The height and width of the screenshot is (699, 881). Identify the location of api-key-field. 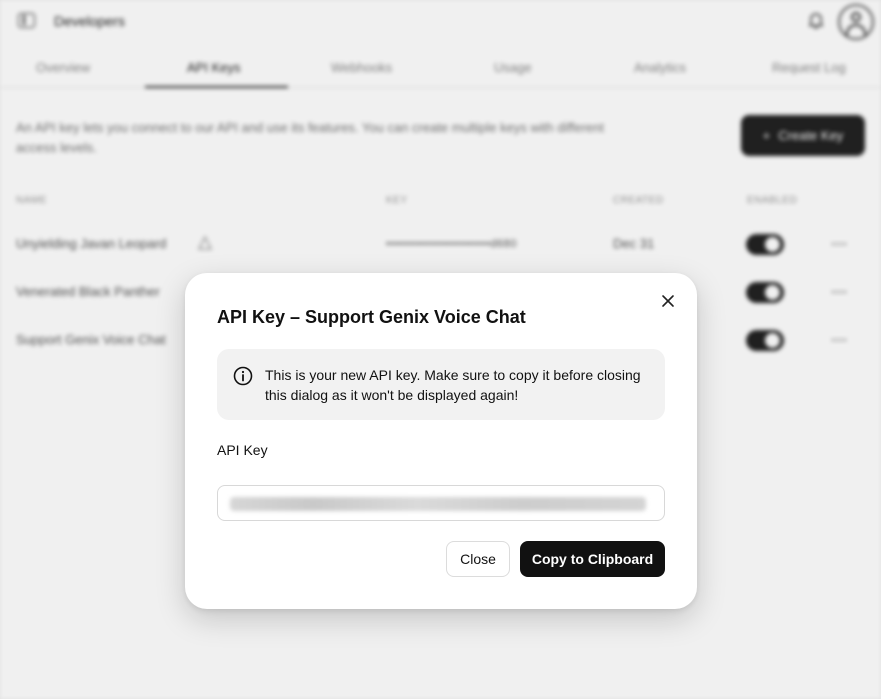
(441, 503).